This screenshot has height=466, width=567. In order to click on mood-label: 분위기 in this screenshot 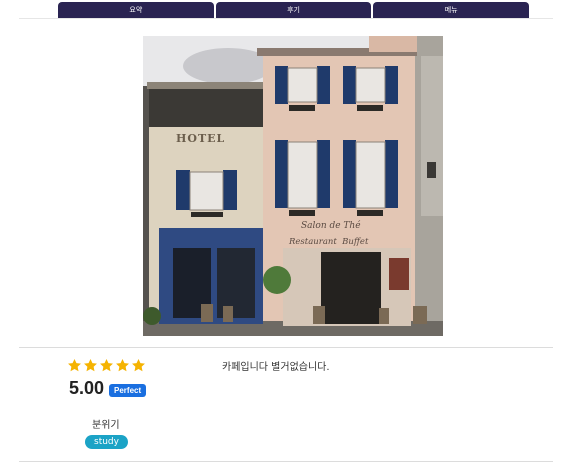, I will do `click(106, 425)`.